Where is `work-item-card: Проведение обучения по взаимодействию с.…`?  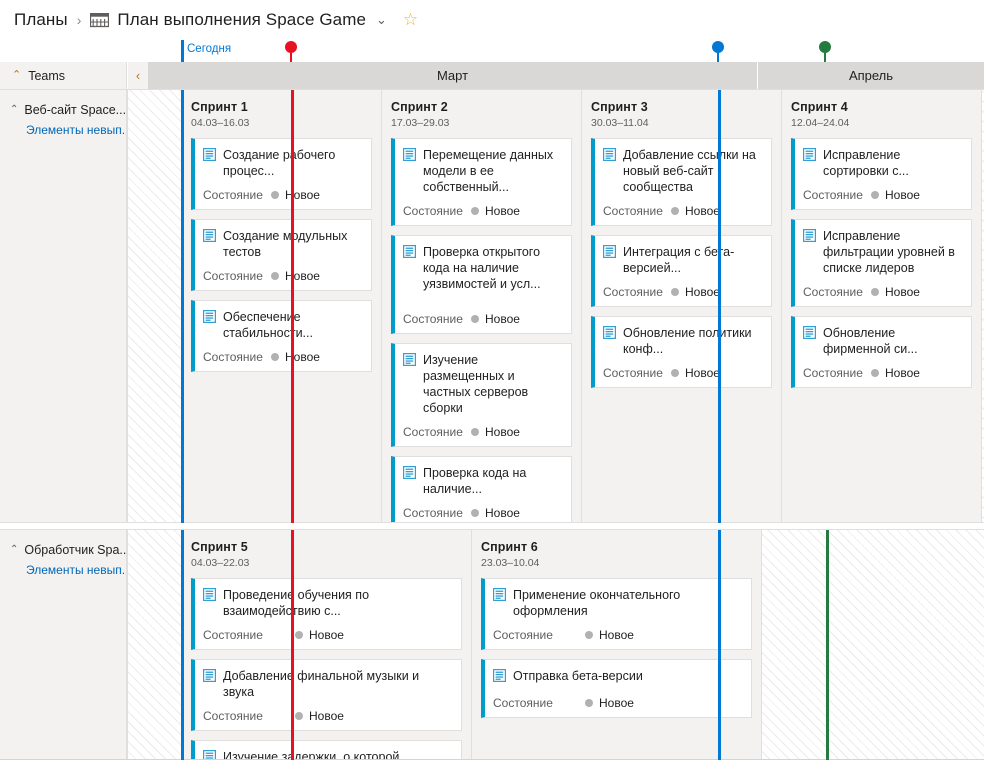
work-item-card: Проведение обучения по взаимодействию с.… is located at coordinates (326, 614).